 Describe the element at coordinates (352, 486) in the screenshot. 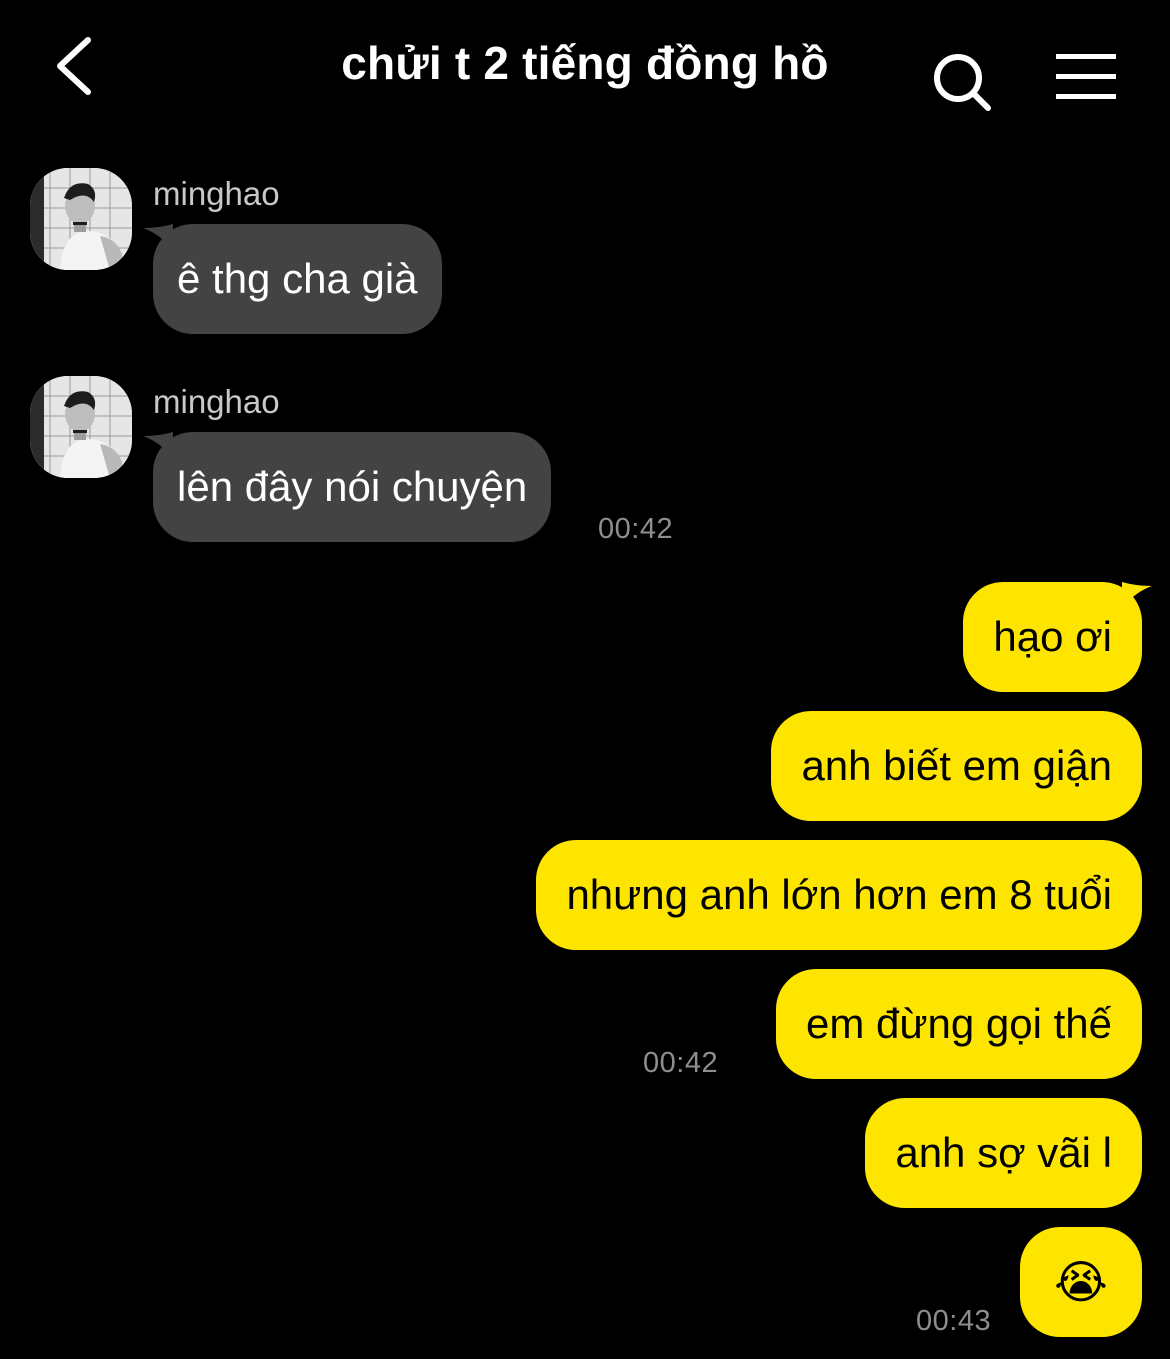

I see `message-text: lên đây nói chuyện` at that location.